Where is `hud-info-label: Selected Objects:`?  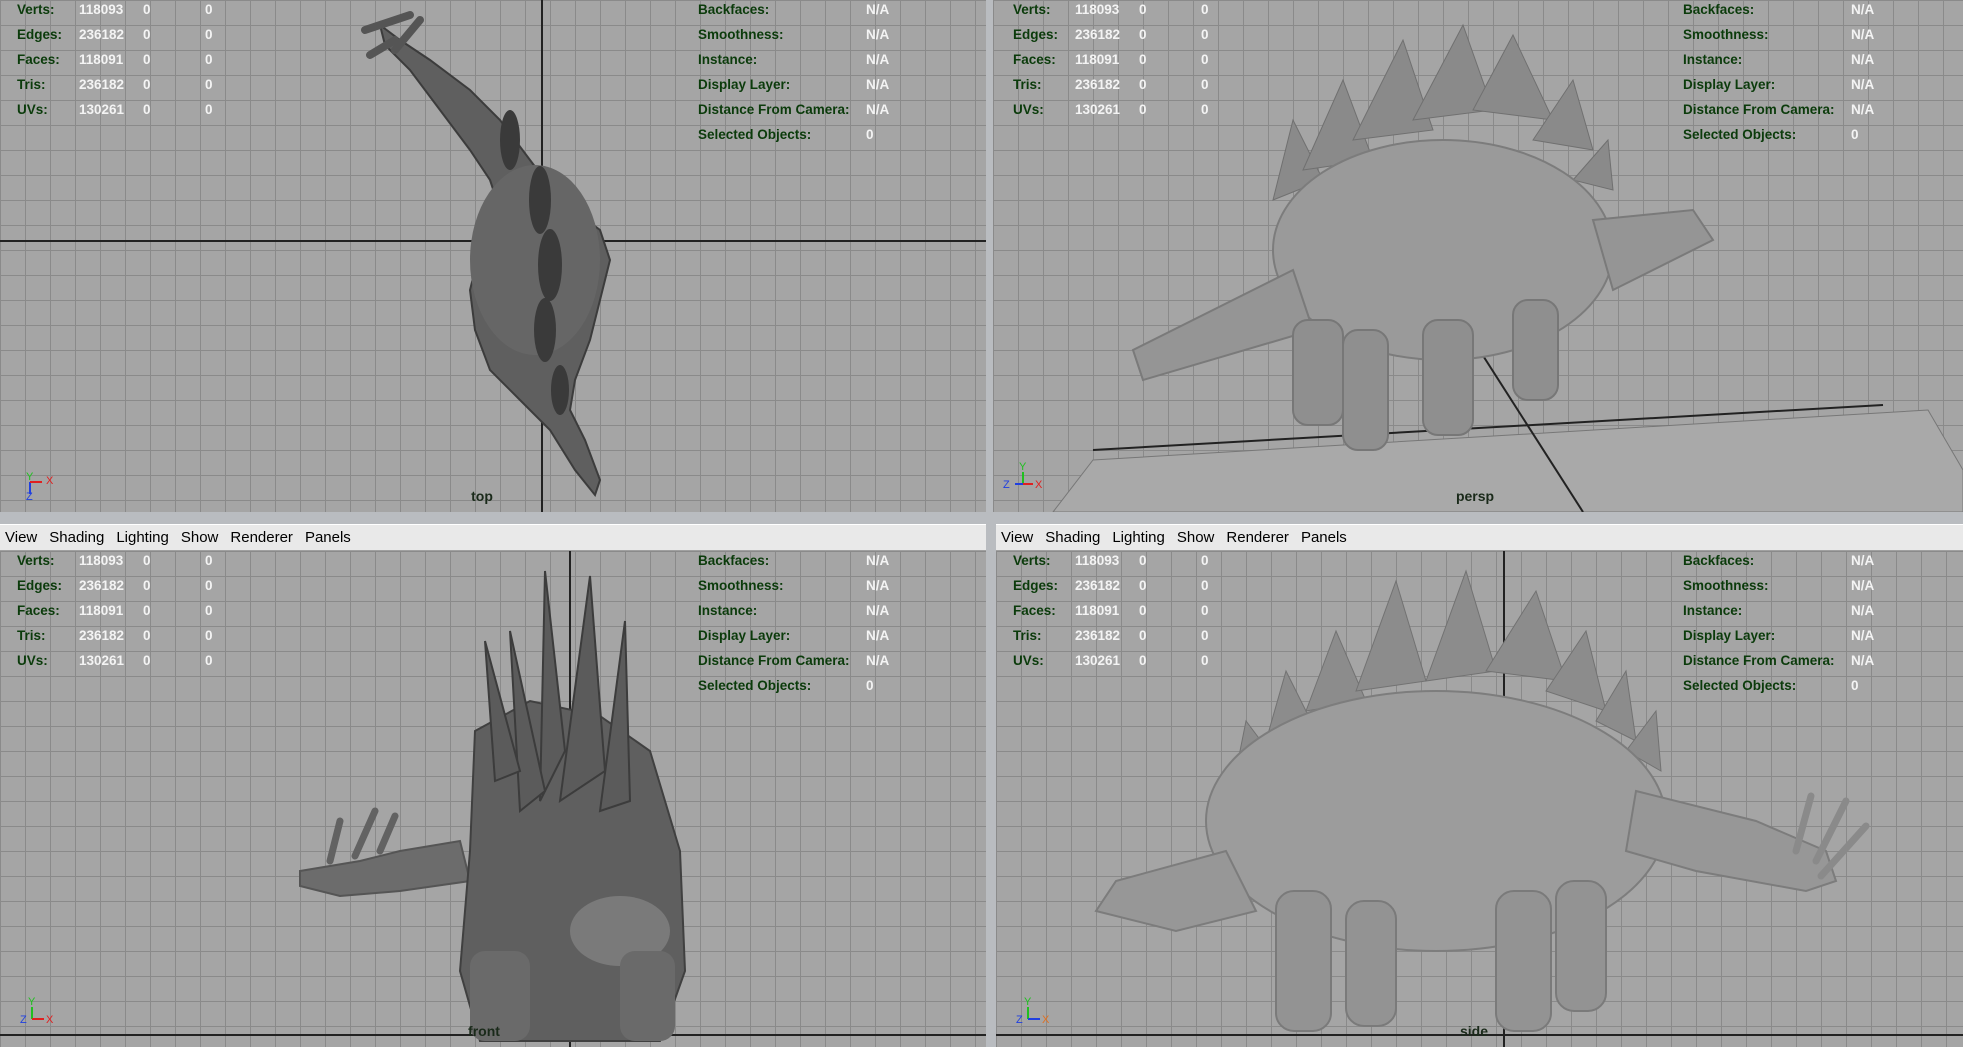
hud-info-label: Selected Objects: is located at coordinates (1740, 134).